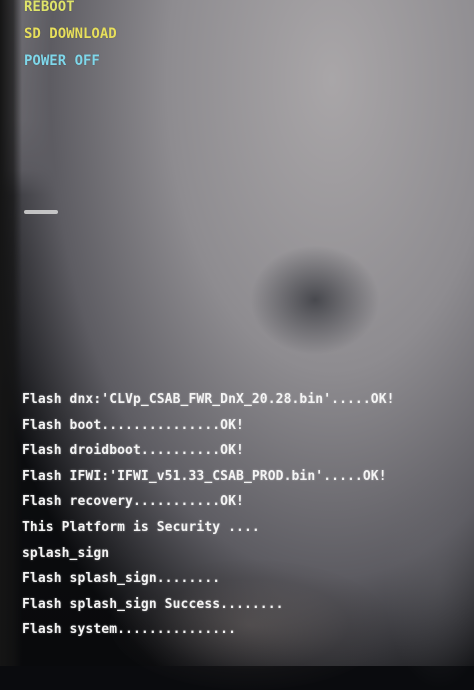 The width and height of the screenshot is (474, 690). Describe the element at coordinates (315, 300) in the screenshot. I see `screen-reflection-shape` at that location.